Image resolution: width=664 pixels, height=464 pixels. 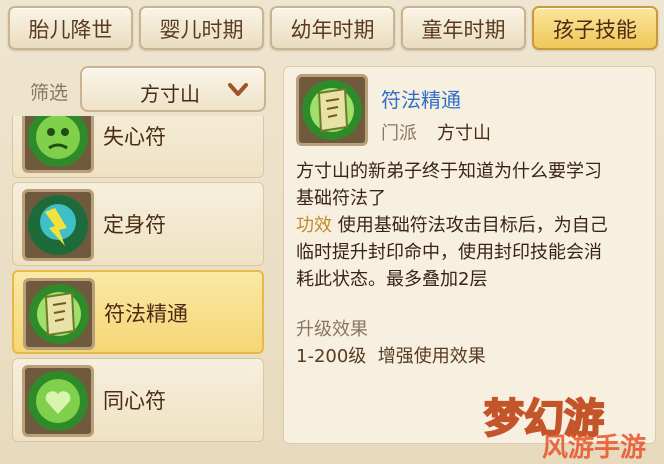 What do you see at coordinates (472, 185) in the screenshot?
I see `skill-description: 方寸山的新弟子终于知道为什么要学习 基础符法了` at bounding box center [472, 185].